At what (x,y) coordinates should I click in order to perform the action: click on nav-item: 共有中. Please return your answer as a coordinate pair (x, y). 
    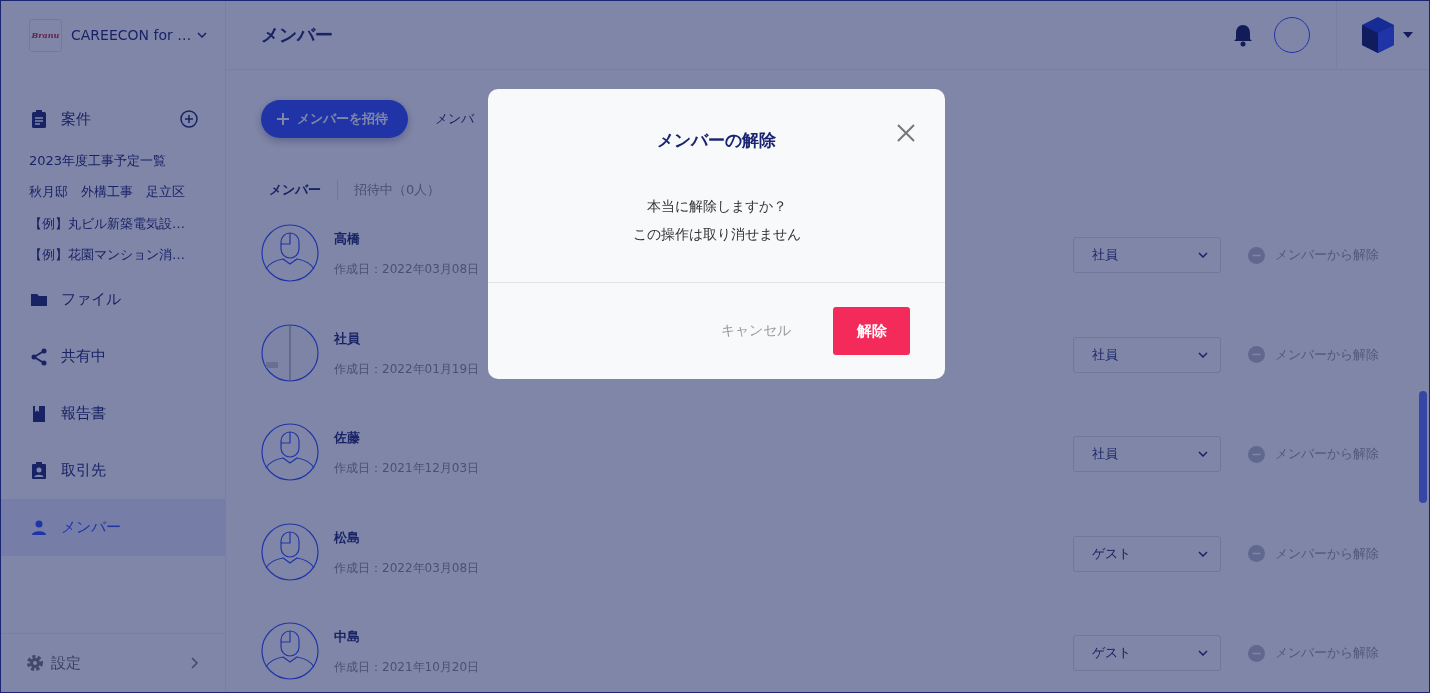
    Looking at the image, I should click on (113, 356).